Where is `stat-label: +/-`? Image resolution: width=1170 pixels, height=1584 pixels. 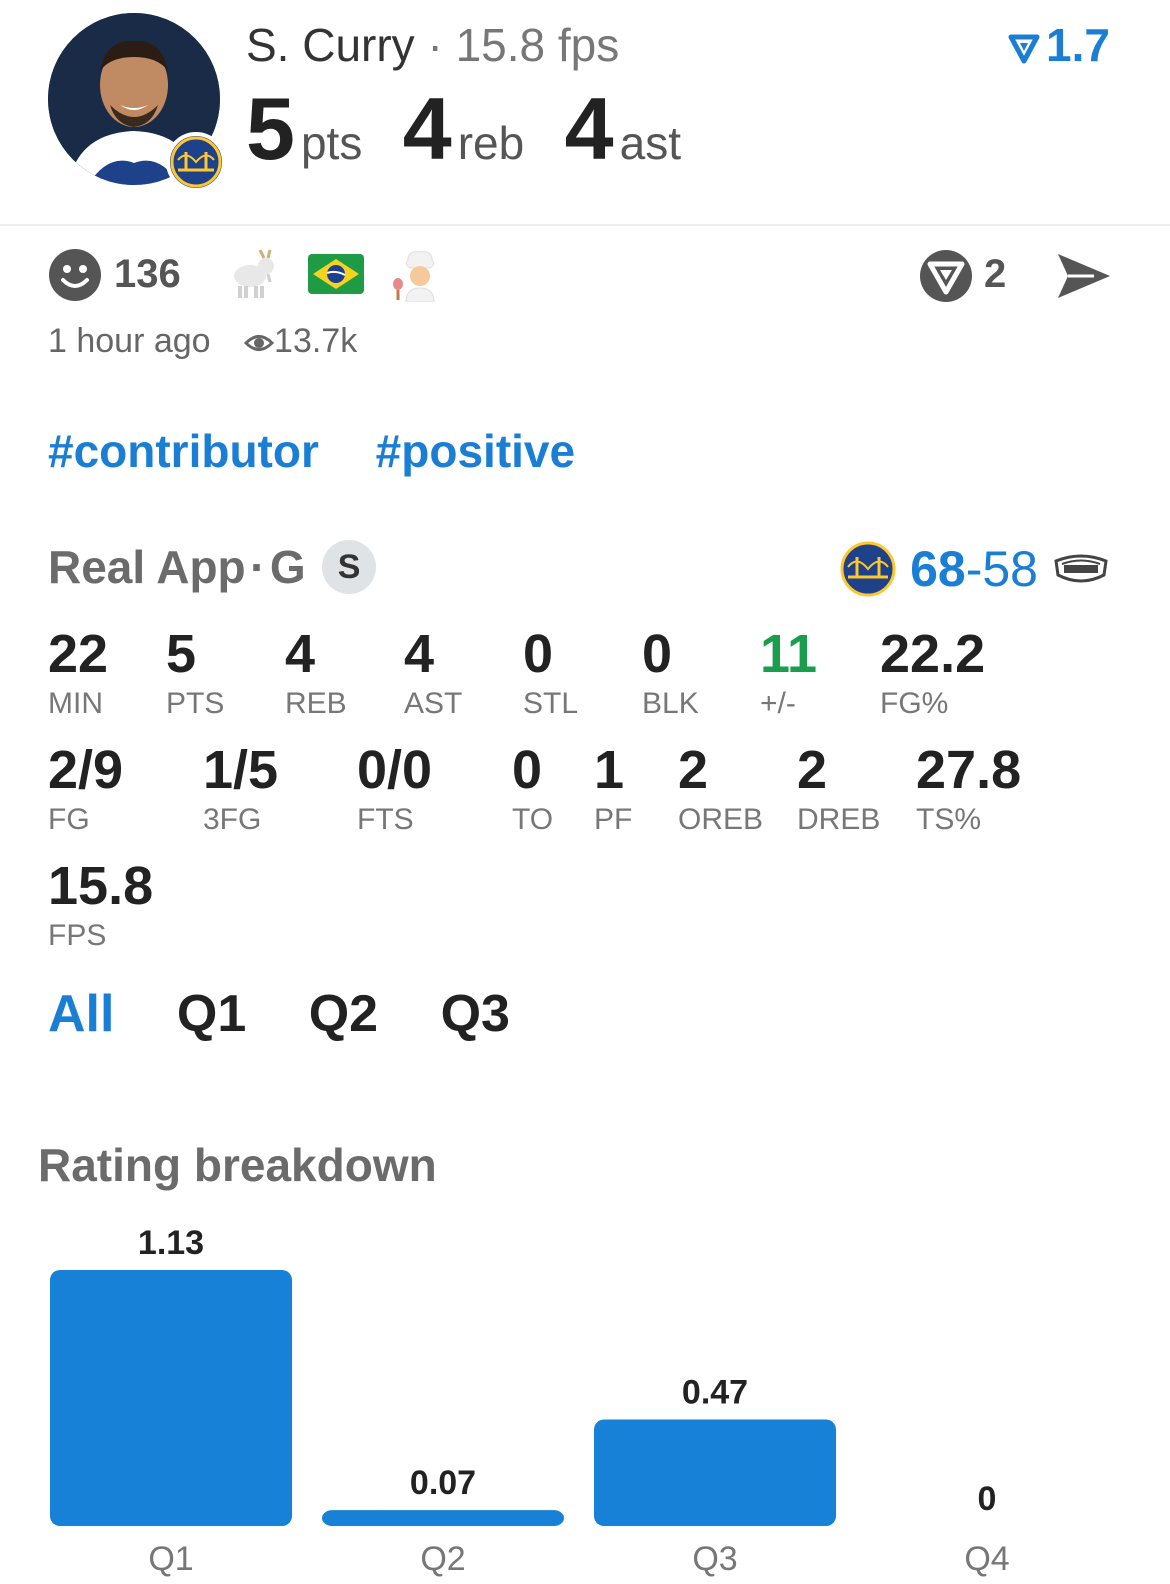
stat-label: +/- is located at coordinates (778, 703).